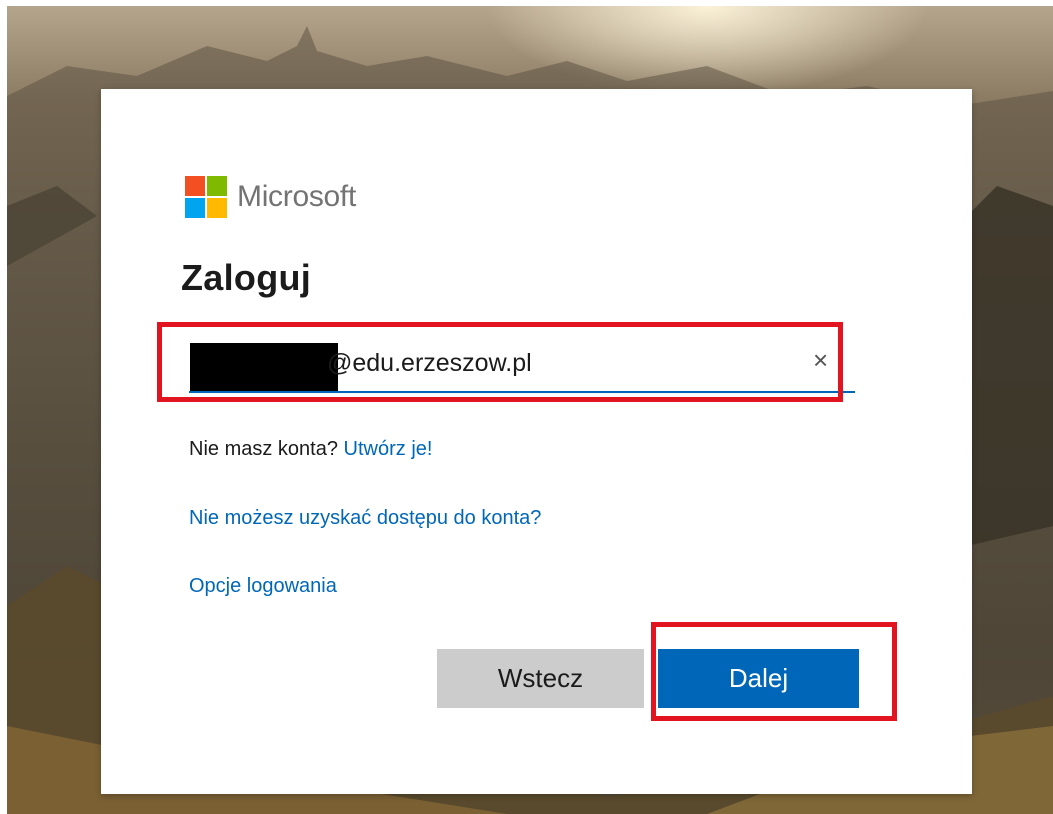 This screenshot has width=1053, height=814. Describe the element at coordinates (195, 208) in the screenshot. I see `logo-square-blue` at that location.